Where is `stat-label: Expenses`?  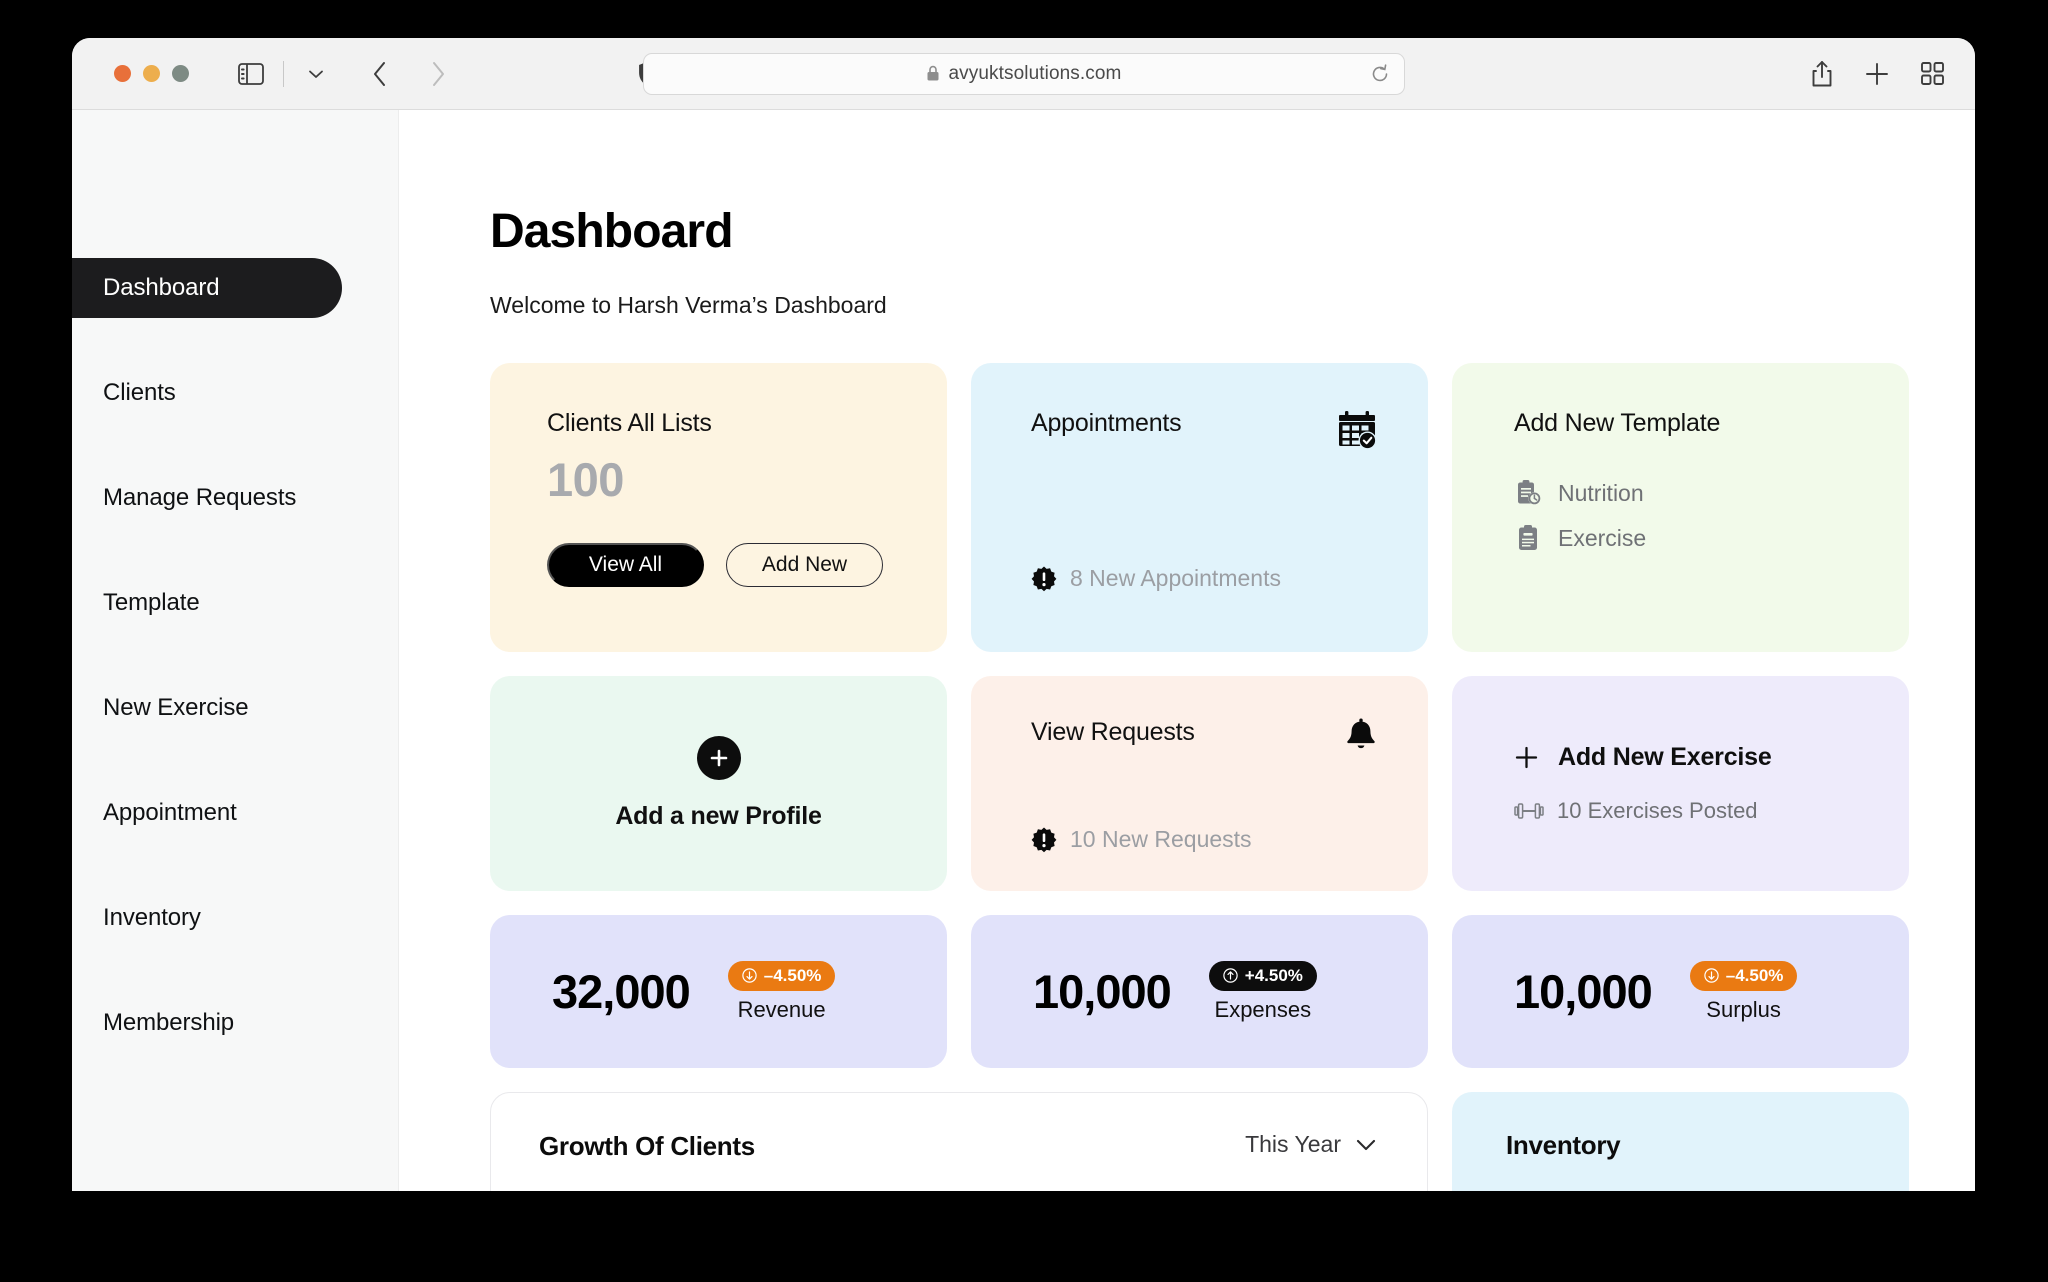
stat-label: Expenses is located at coordinates (1263, 1009).